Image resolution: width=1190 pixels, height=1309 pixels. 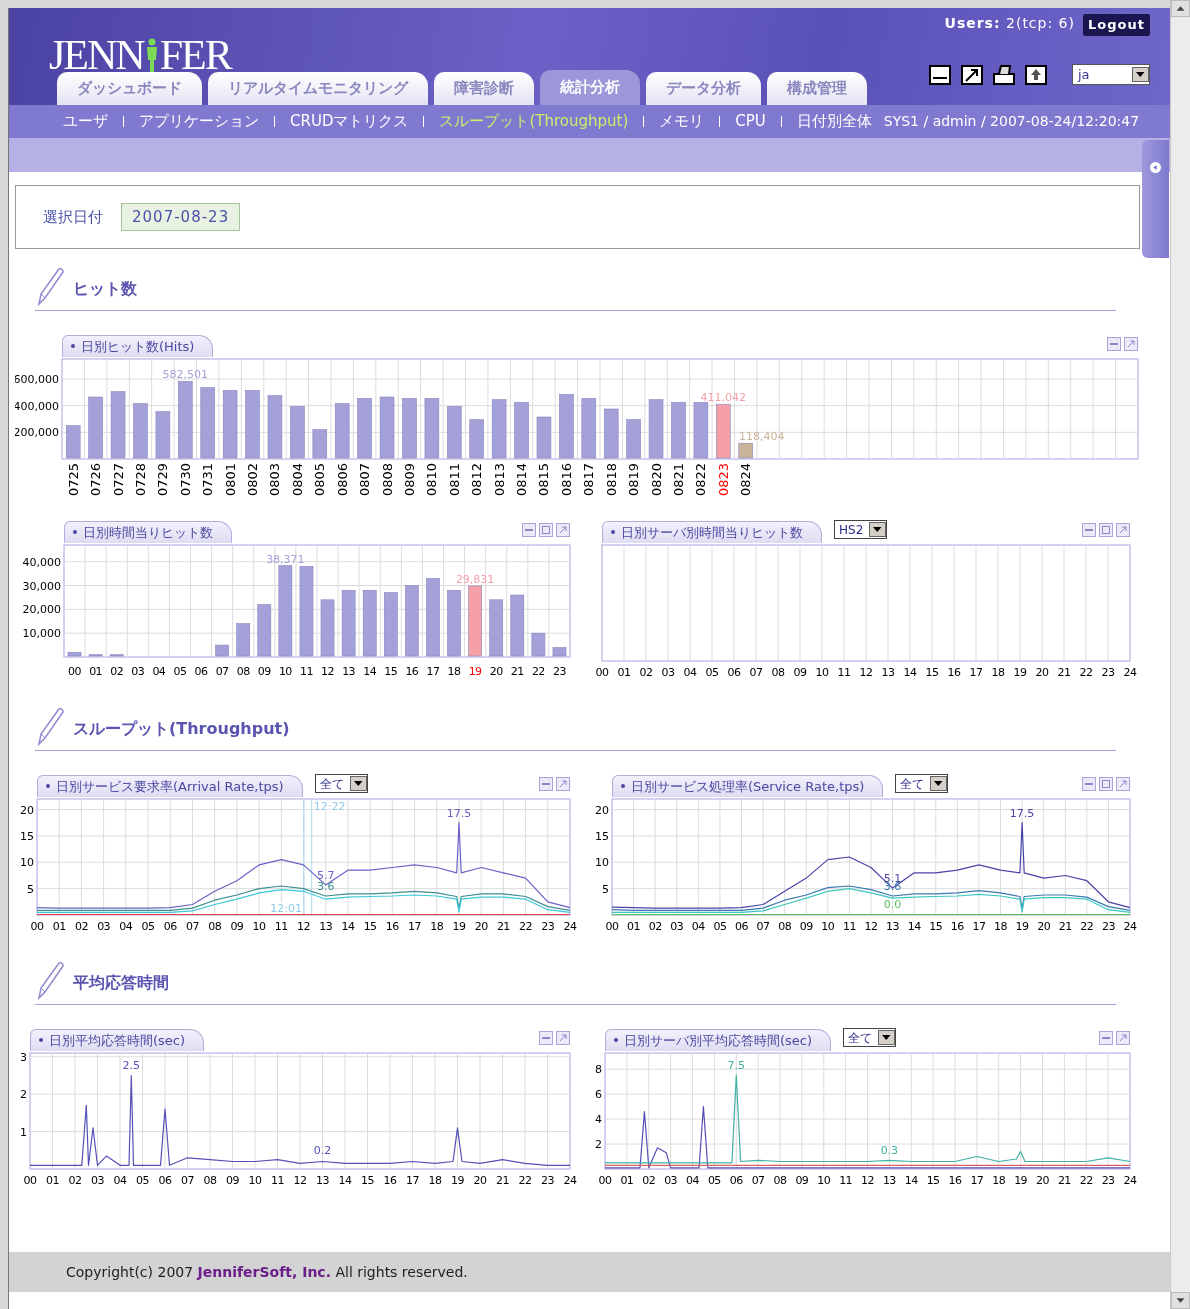 I want to click on subnav-link: アプリケーション, so click(x=199, y=121).